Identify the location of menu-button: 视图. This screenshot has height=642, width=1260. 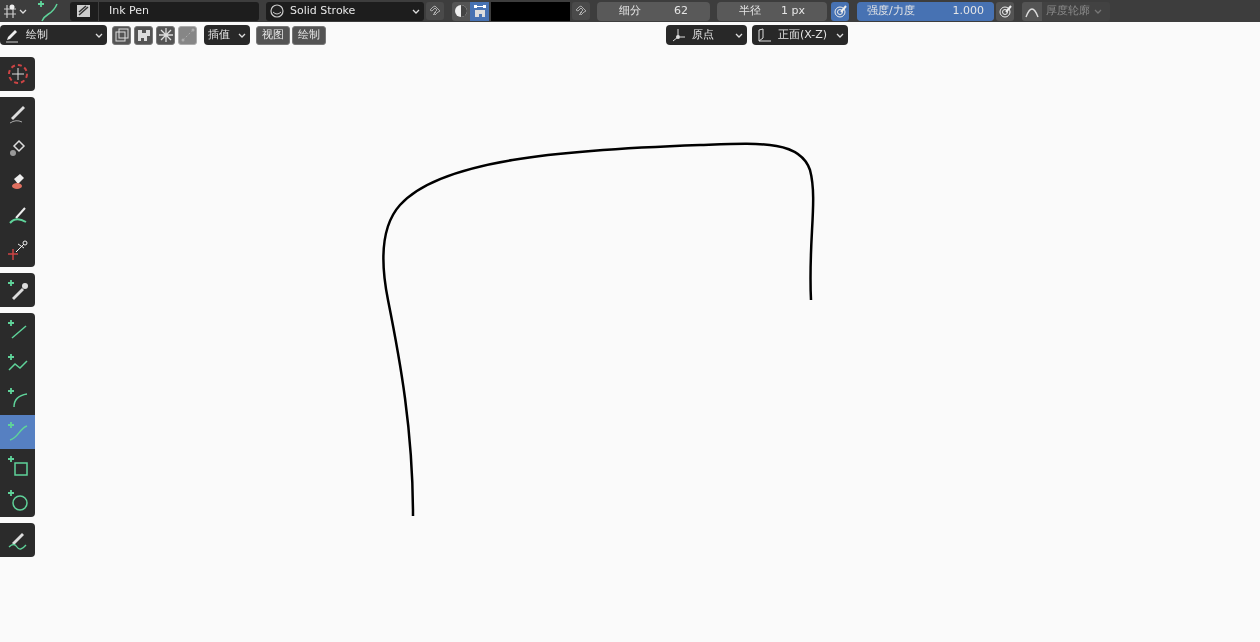
(273, 35).